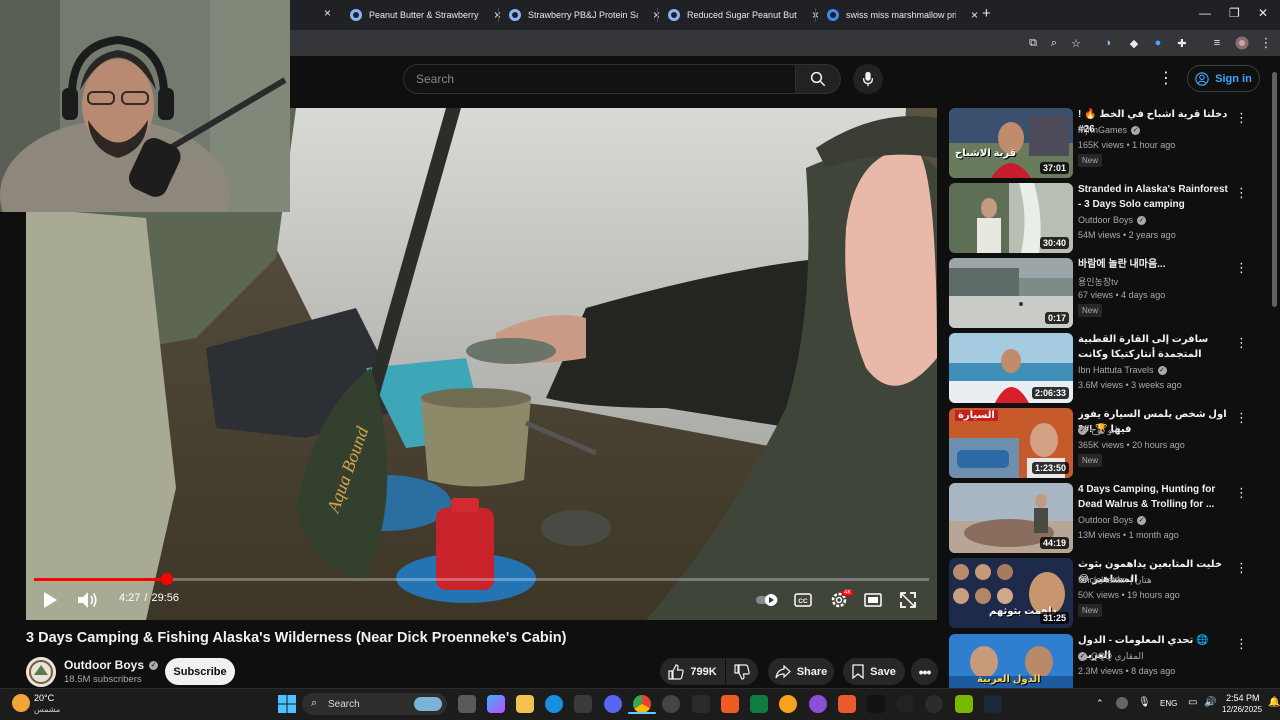 The height and width of the screenshot is (720, 1280). Describe the element at coordinates (1011, 518) in the screenshot. I see `video-thumbnail: 44:19` at that location.